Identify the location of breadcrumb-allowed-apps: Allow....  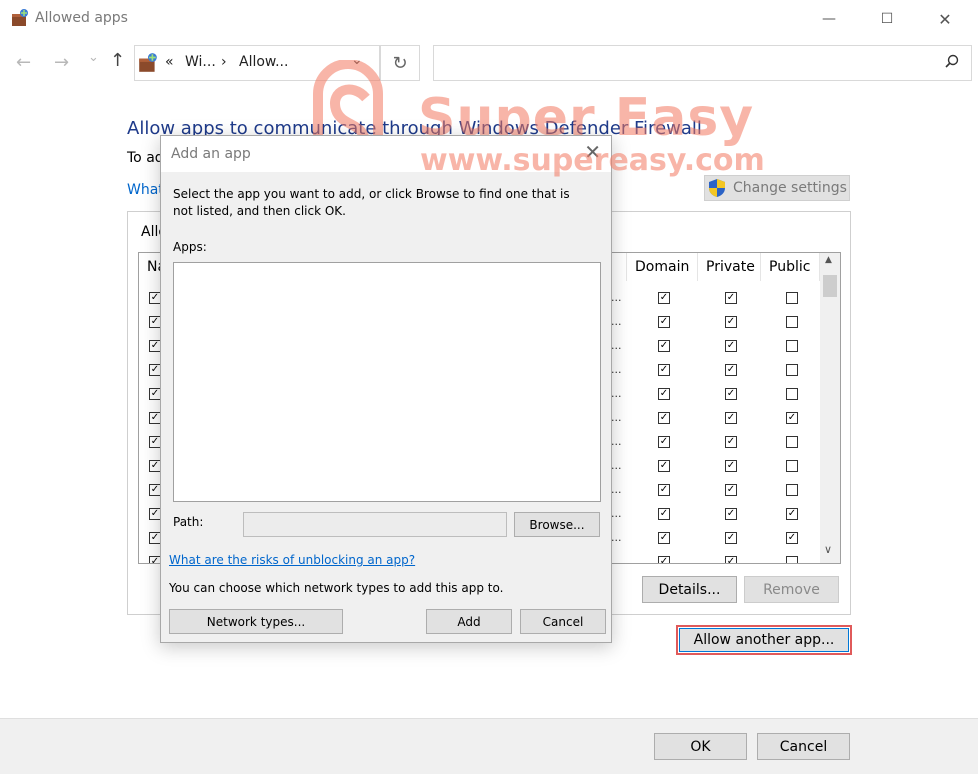
(263, 62).